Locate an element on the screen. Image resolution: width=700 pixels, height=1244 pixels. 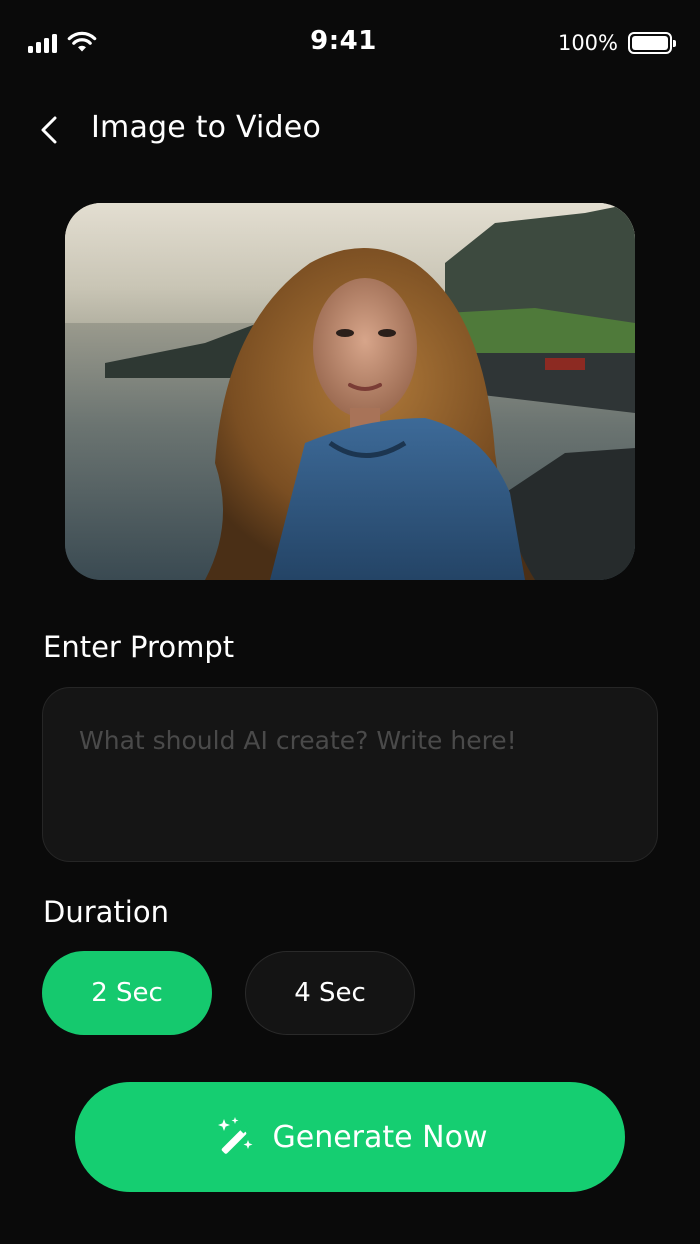
magic-wand-icon is located at coordinates (234, 1135).